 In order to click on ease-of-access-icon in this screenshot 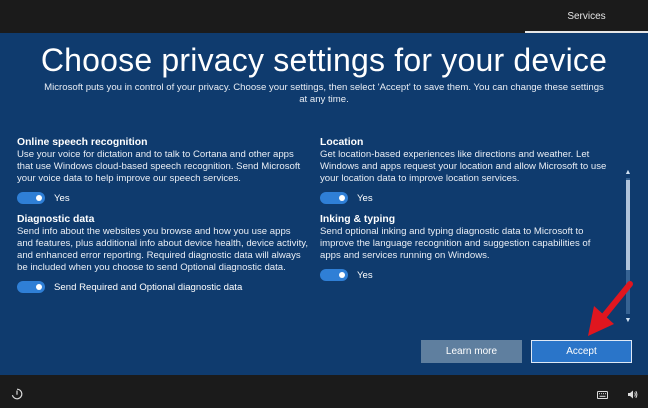, I will do `click(17, 394)`.